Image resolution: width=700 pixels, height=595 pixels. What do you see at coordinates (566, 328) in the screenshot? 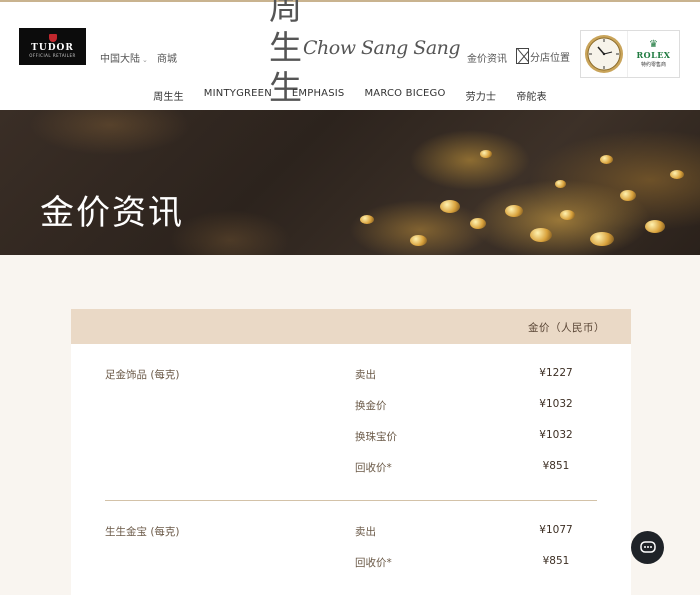
I see `column-header-price: 金价（人民币）` at bounding box center [566, 328].